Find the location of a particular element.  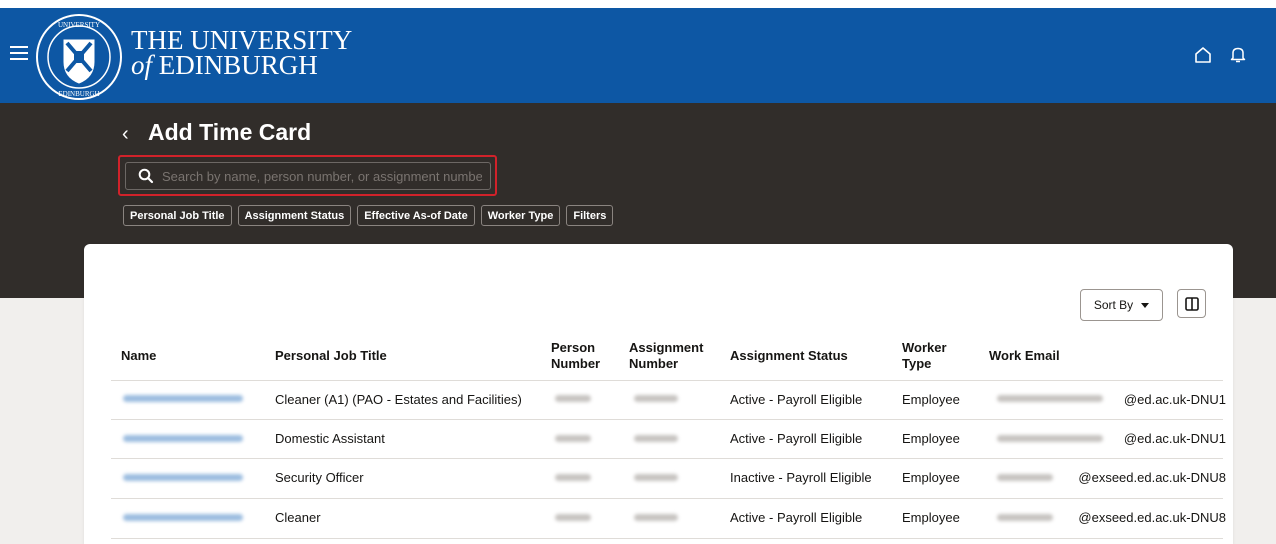

header-personal-job-title: Personal Job Title is located at coordinates (331, 356).